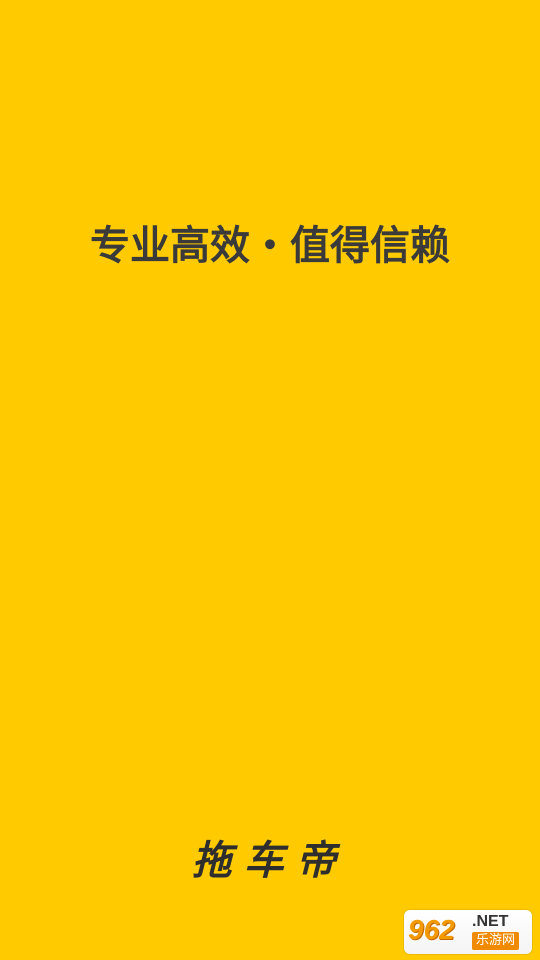  Describe the element at coordinates (496, 941) in the screenshot. I see `watermark-site-name: 乐游网` at that location.